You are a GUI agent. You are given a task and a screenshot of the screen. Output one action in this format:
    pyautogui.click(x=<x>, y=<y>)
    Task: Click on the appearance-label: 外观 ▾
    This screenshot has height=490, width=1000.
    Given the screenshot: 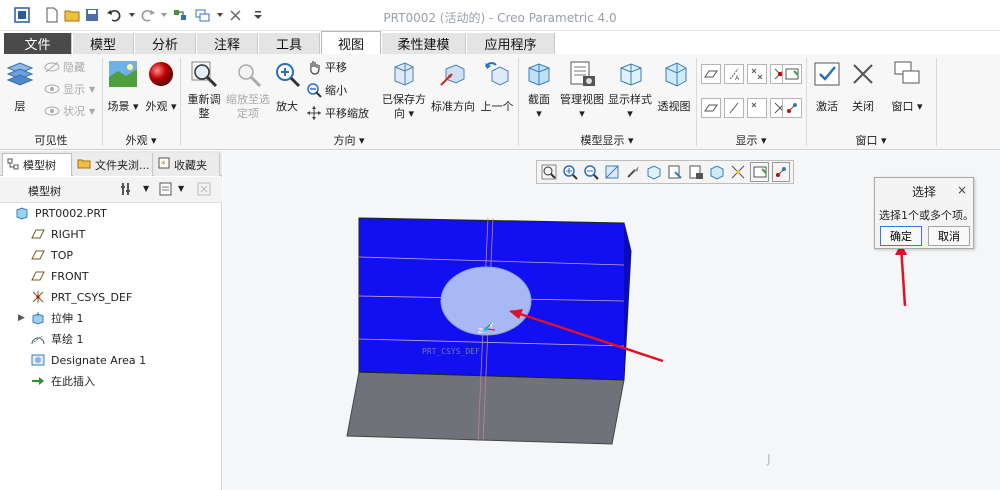 What is the action you would take?
    pyautogui.click(x=161, y=106)
    